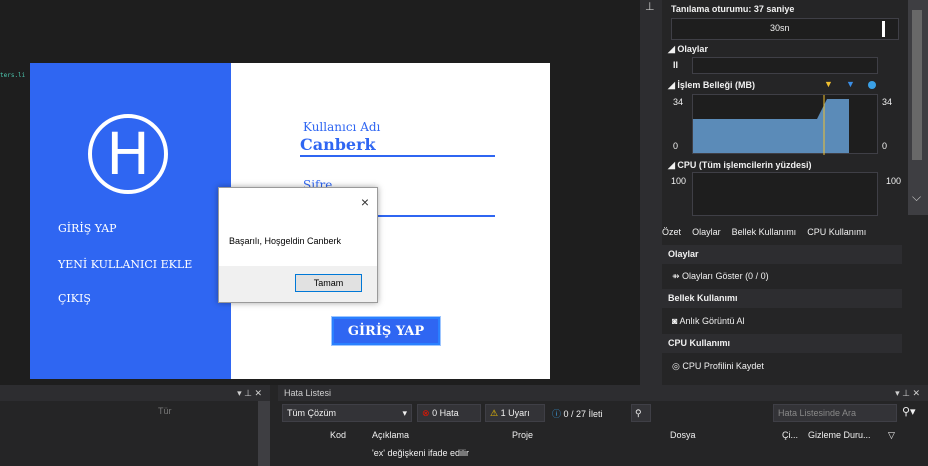 The image size is (928, 466). Describe the element at coordinates (733, 9) in the screenshot. I see `session-duration: Tanılama oturumu: 37 saniye` at that location.